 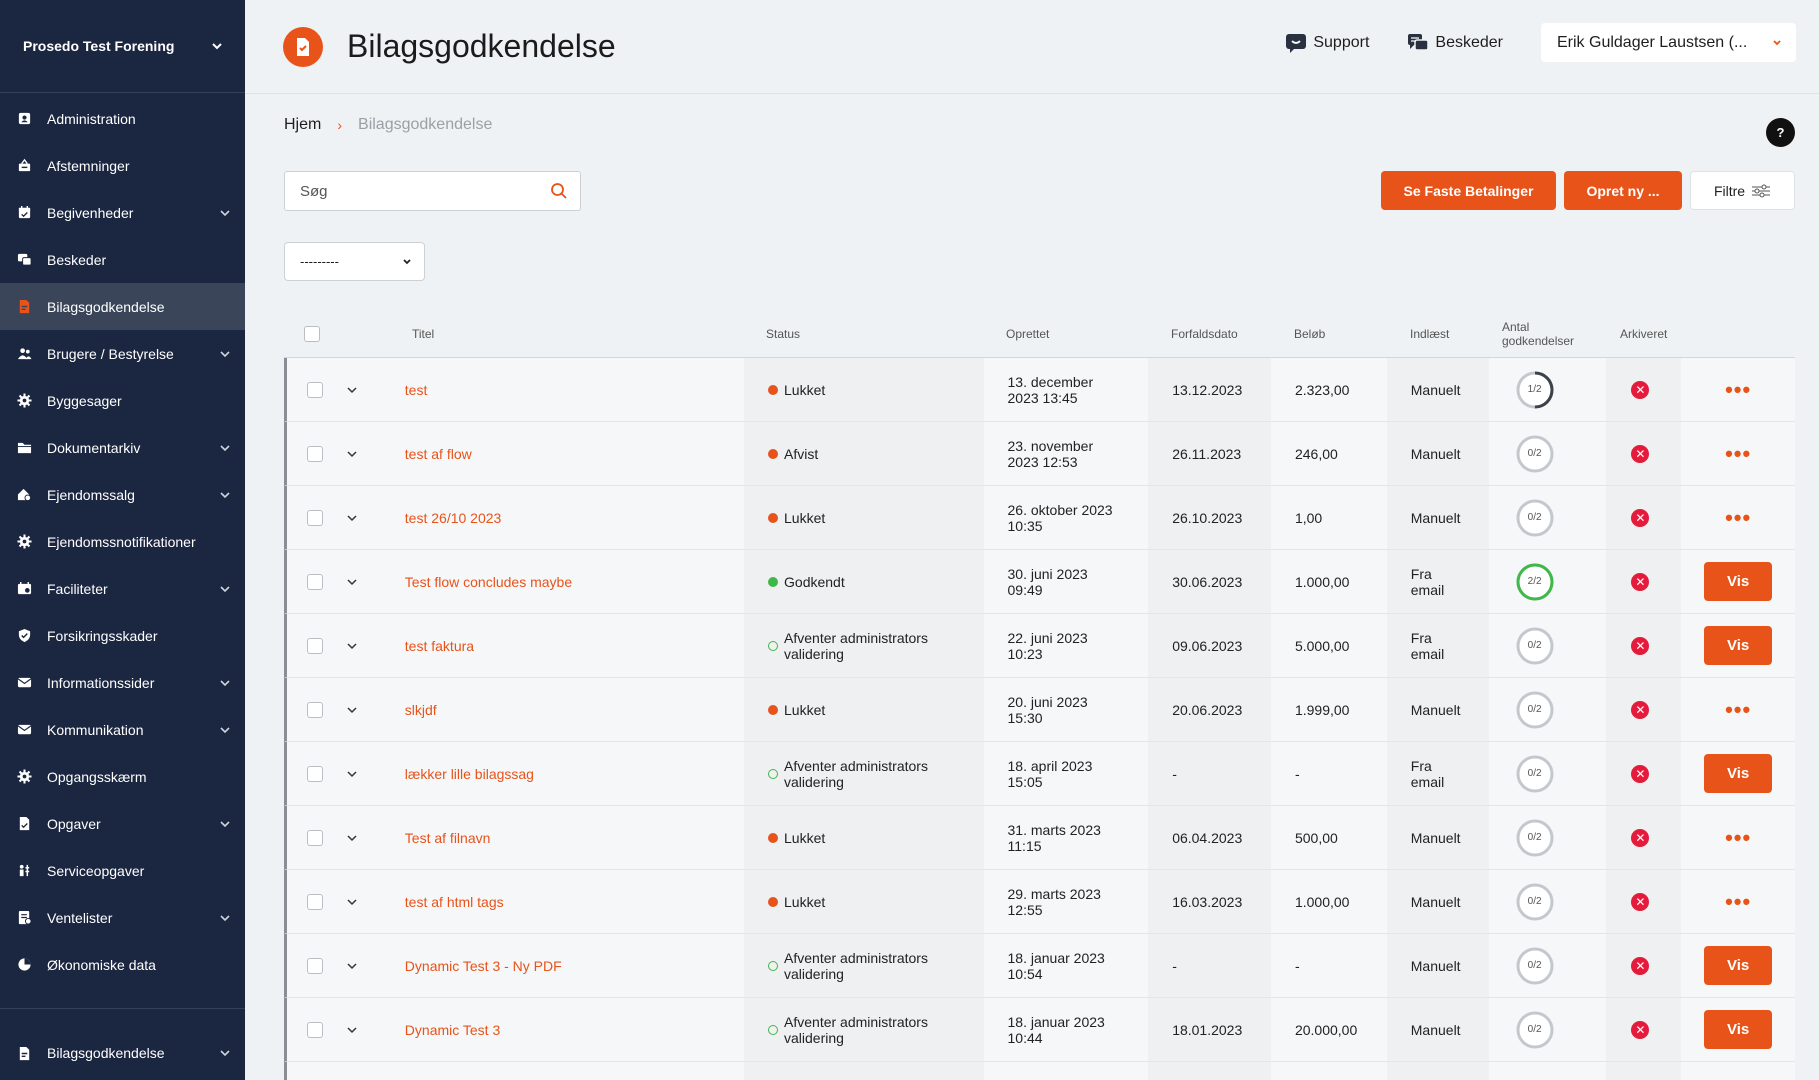 I want to click on sidebar-item-15: Opgaver, so click(x=122, y=823).